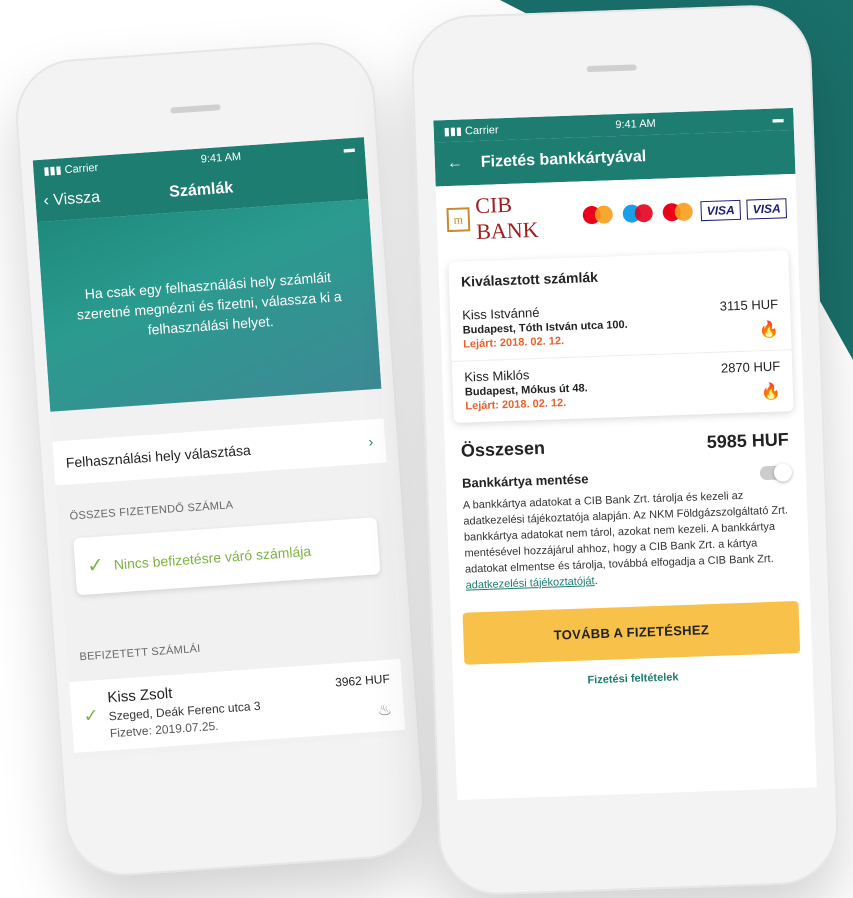 This screenshot has height=898, width=853. What do you see at coordinates (748, 441) in the screenshot?
I see `total-value: 5985 HUF` at bounding box center [748, 441].